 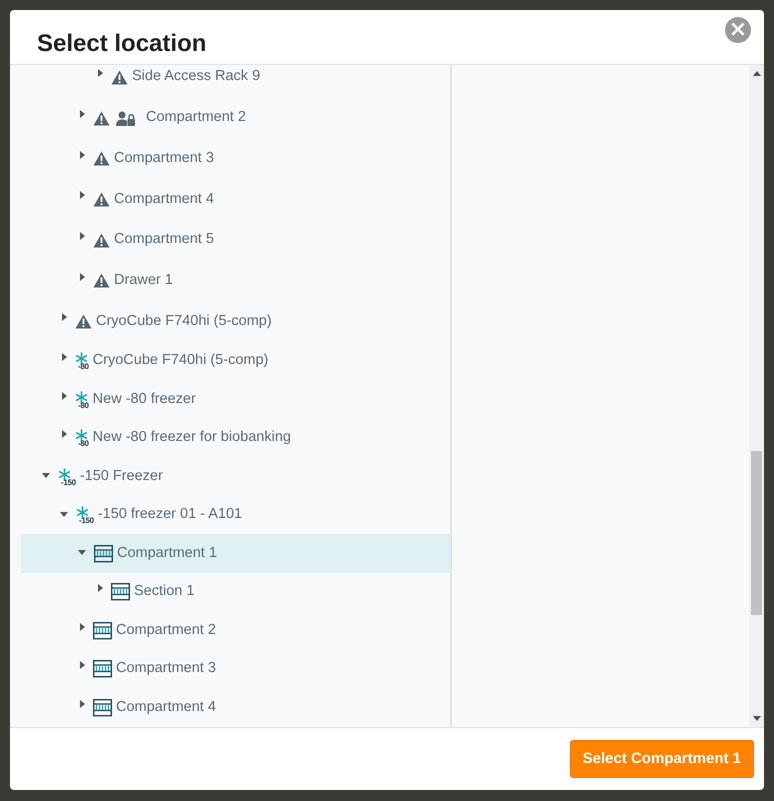 I want to click on user-lock-icon, so click(x=126, y=118).